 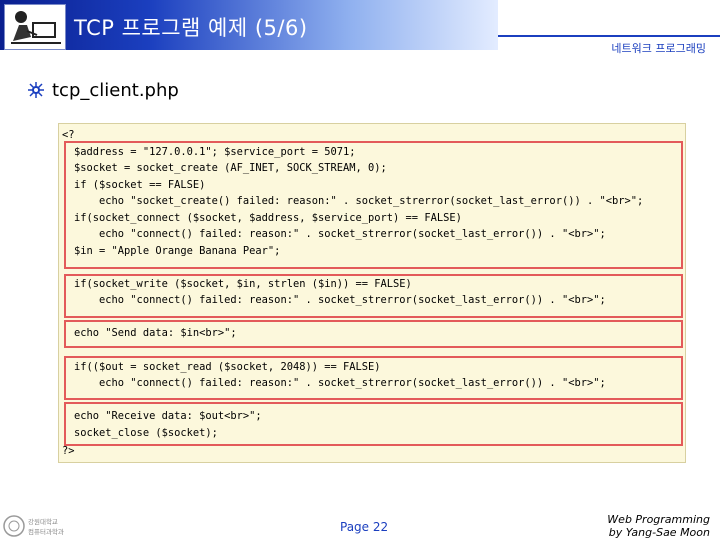 I want to click on code-line: ?>, so click(x=68, y=451).